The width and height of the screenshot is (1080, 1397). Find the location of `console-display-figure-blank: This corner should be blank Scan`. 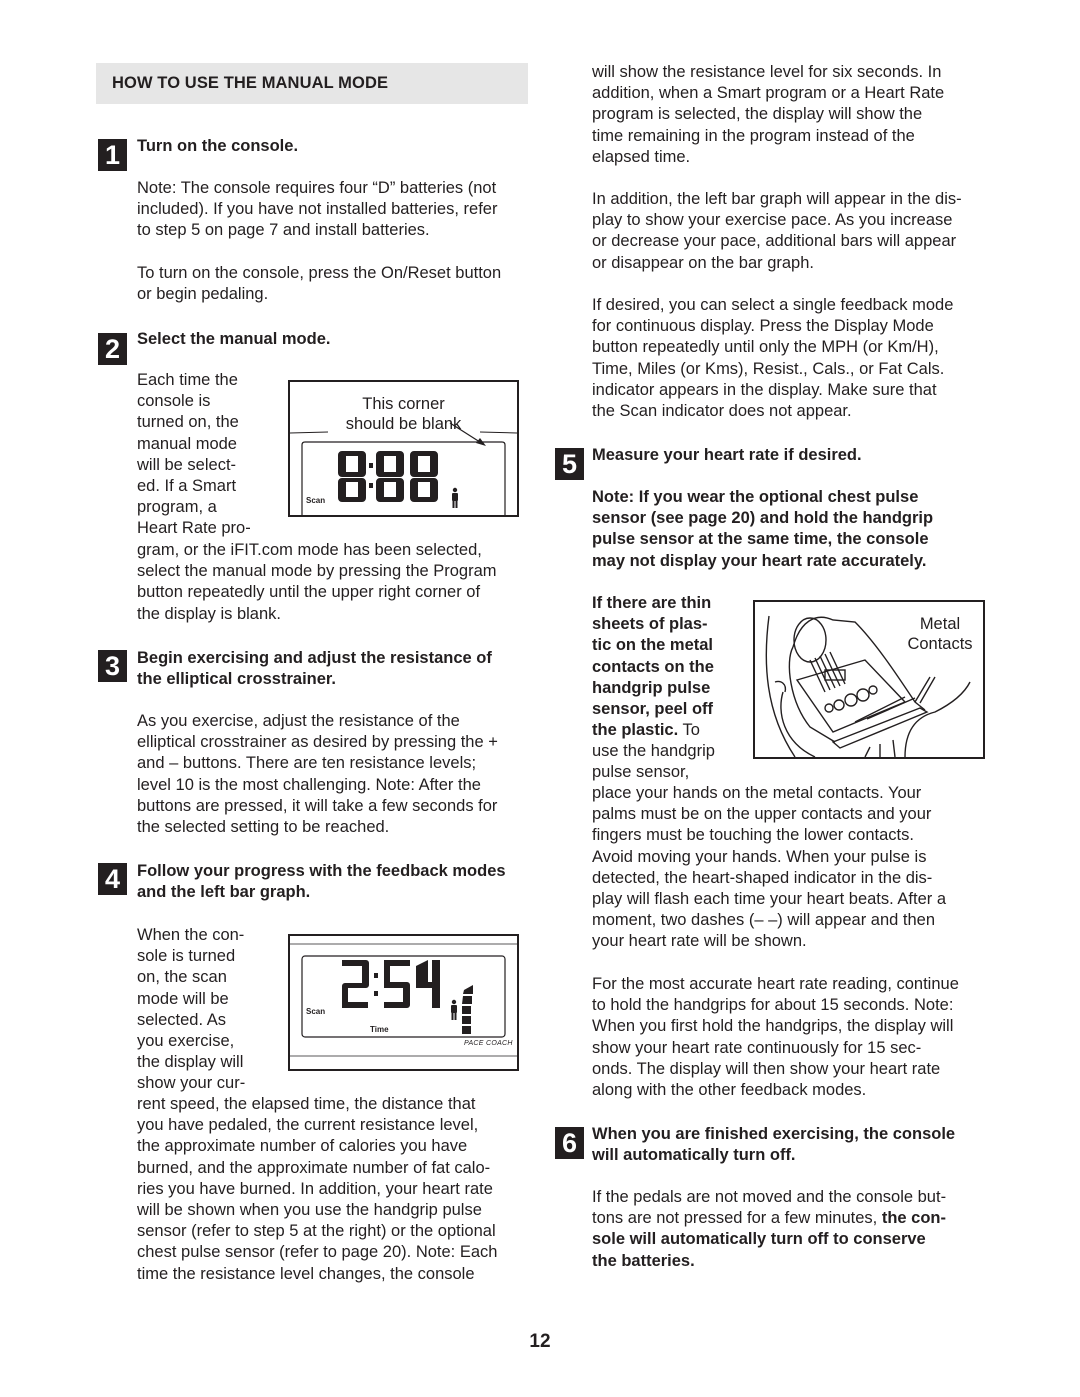

console-display-figure-blank: This corner should be blank Scan is located at coordinates (403, 448).